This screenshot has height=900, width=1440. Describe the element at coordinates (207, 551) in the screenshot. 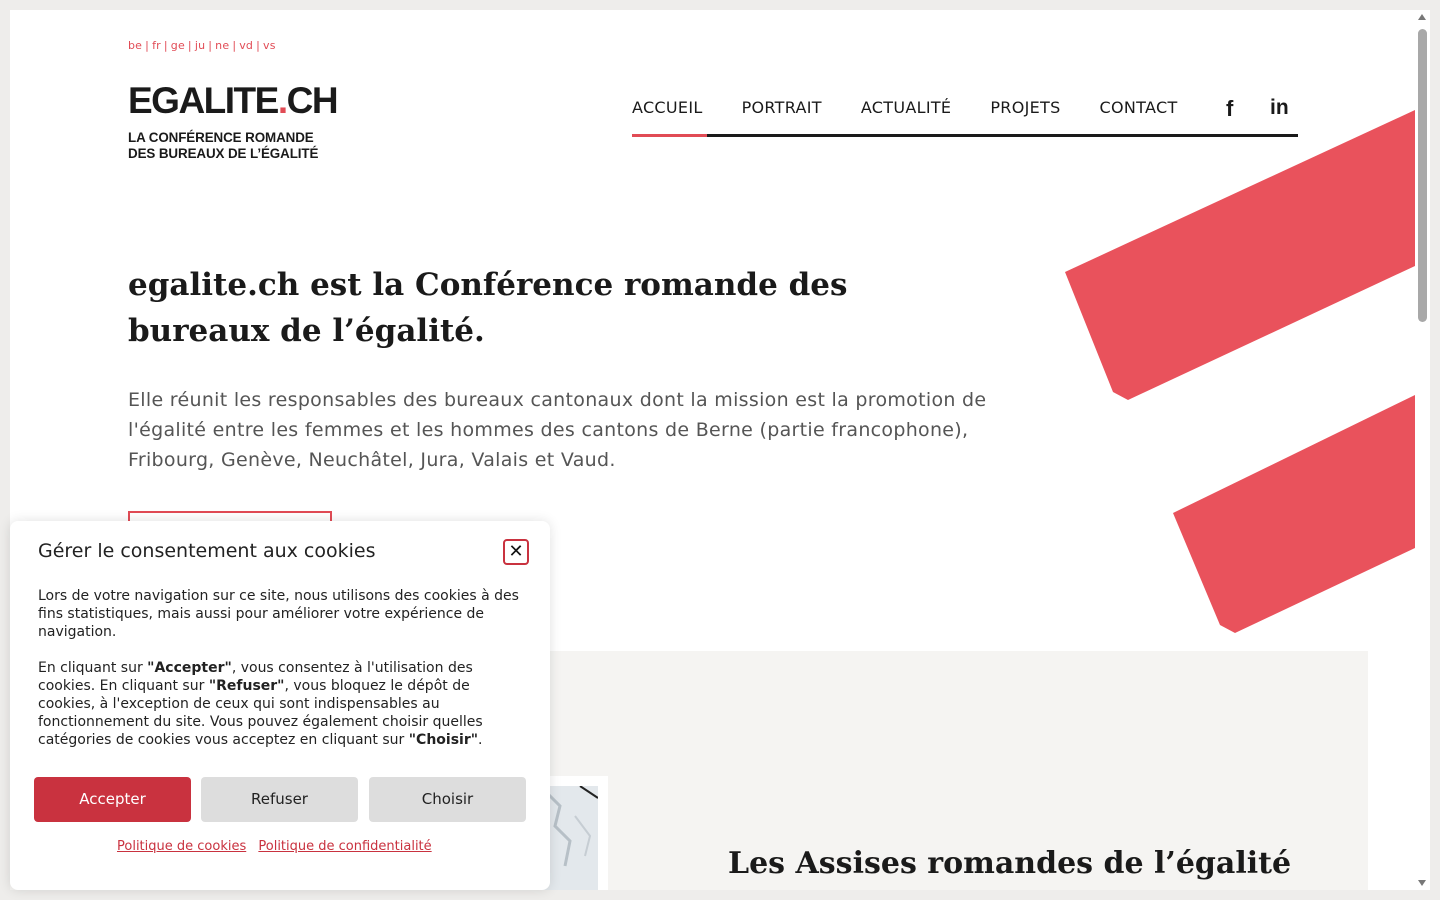

I see `cookie-dialog-title: Gérer le consentement aux cookies` at that location.